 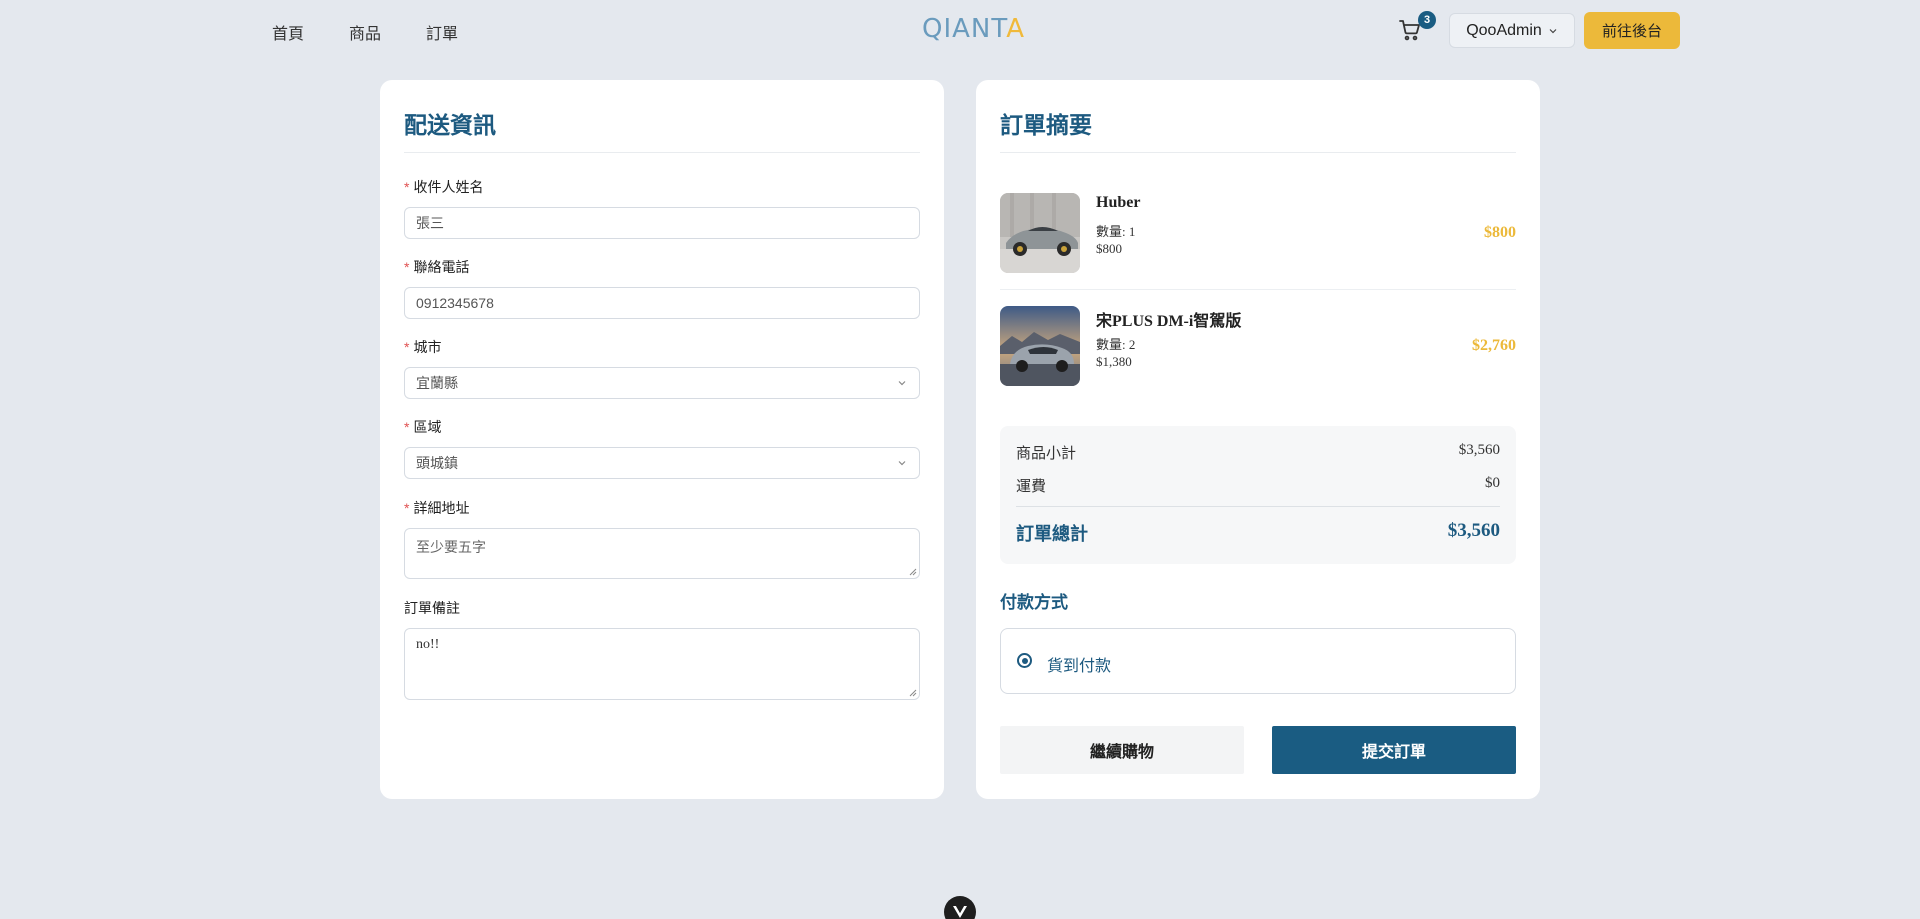 What do you see at coordinates (1258, 289) in the screenshot?
I see `item-divider` at bounding box center [1258, 289].